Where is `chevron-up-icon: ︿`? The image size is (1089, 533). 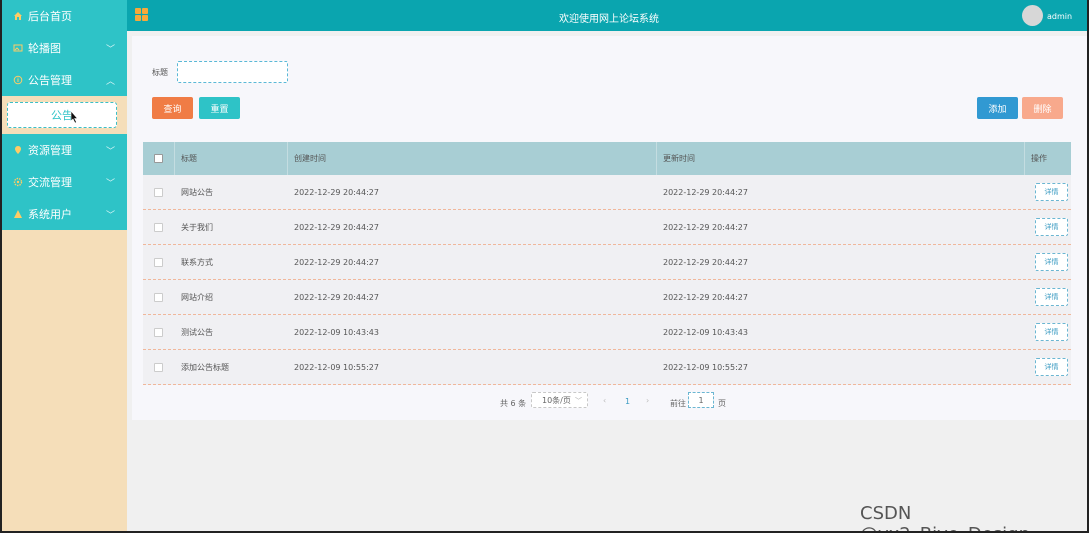
chevron-up-icon: ︿ is located at coordinates (110, 82).